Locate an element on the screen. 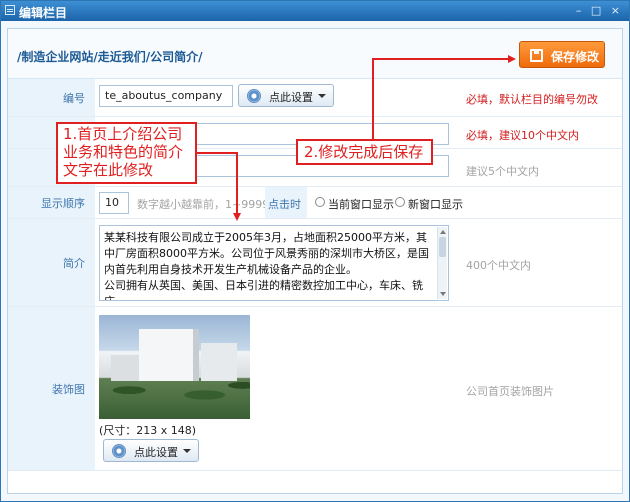 This screenshot has height=502, width=630. code-input: te_aboutus_company is located at coordinates (166, 96).